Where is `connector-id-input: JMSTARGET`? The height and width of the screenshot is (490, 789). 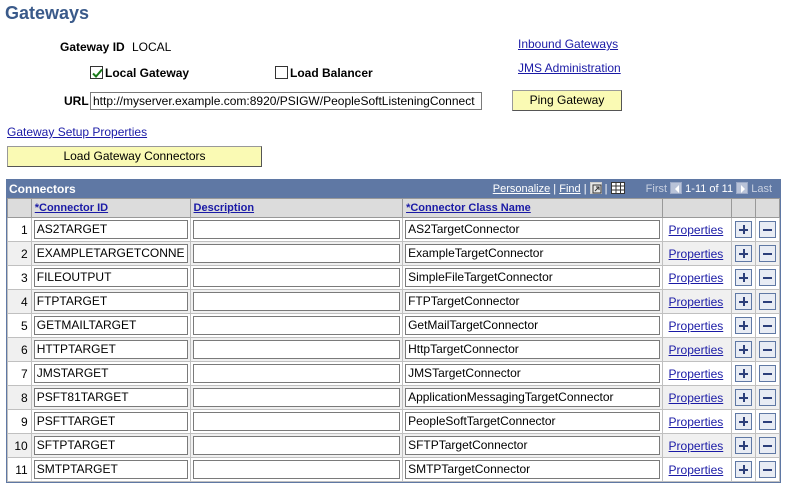
connector-id-input: JMSTARGET is located at coordinates (110, 373).